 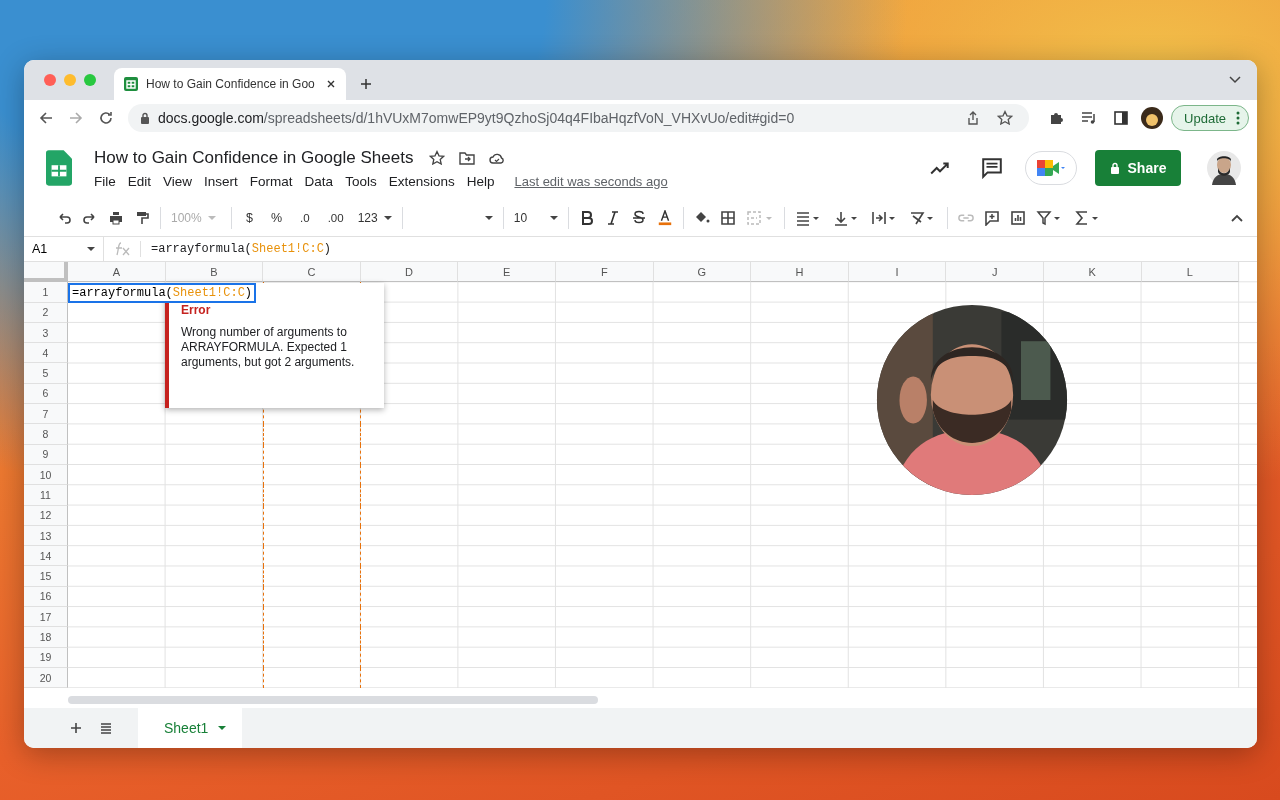 I want to click on row-header: 11, so click(x=46, y=495).